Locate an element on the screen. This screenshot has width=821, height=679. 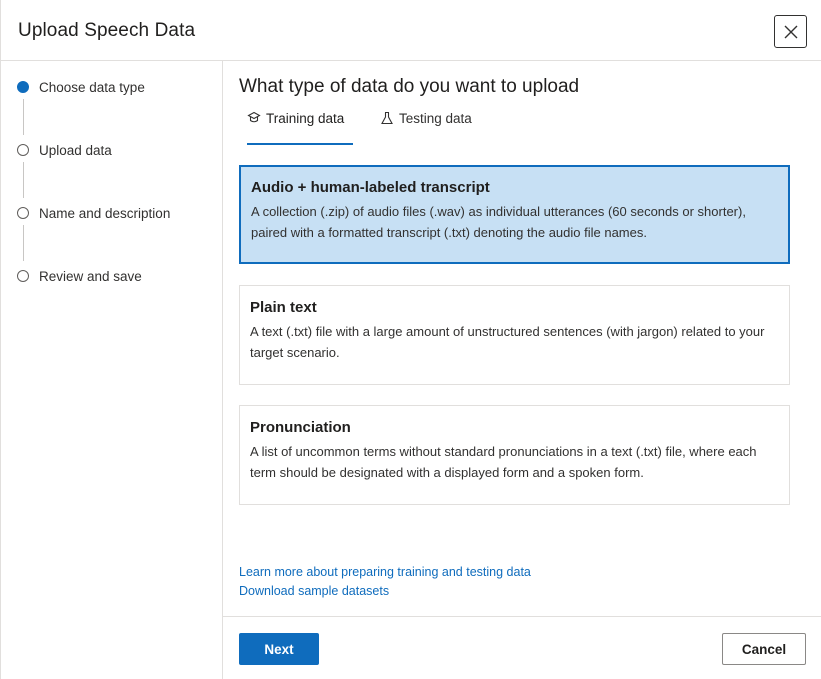
card-title: Pronunciation is located at coordinates (300, 427).